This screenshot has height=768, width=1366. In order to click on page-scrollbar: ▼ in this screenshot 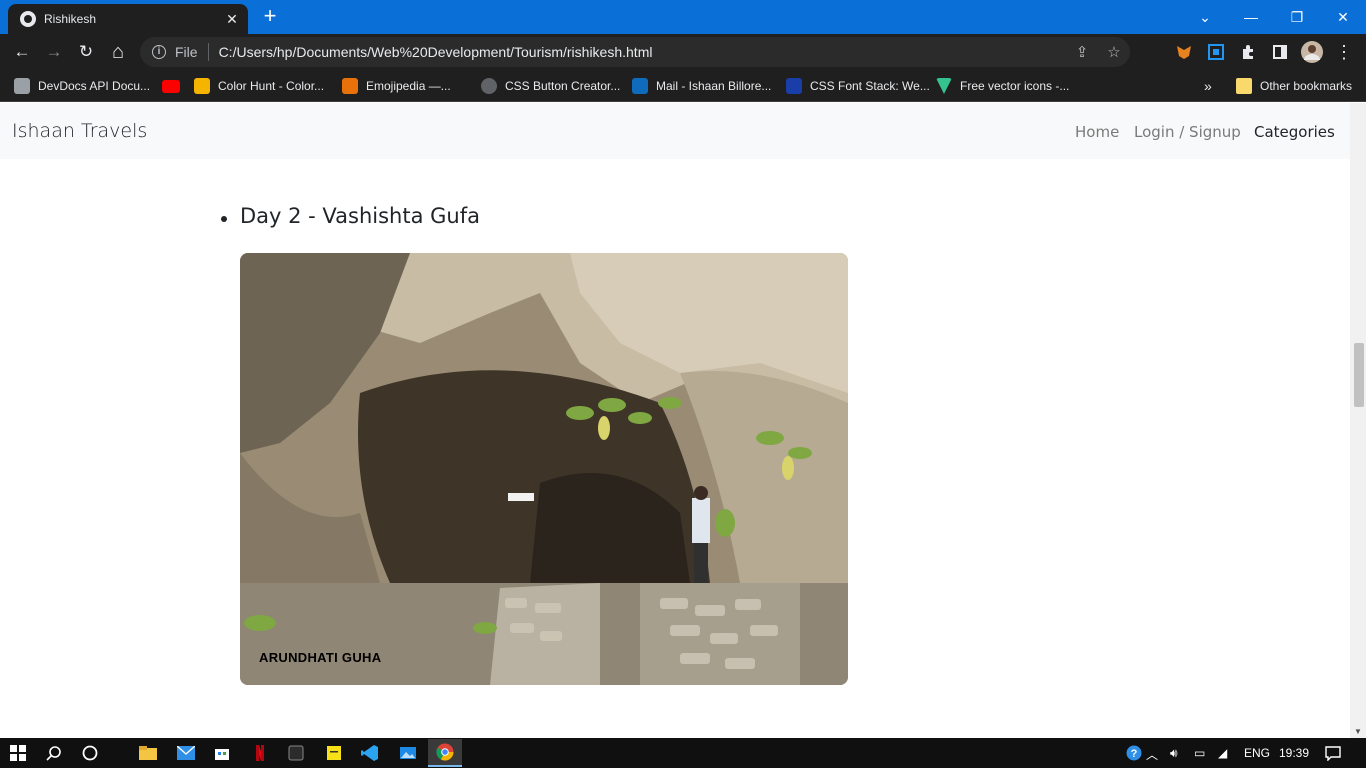, I will do `click(1358, 420)`.